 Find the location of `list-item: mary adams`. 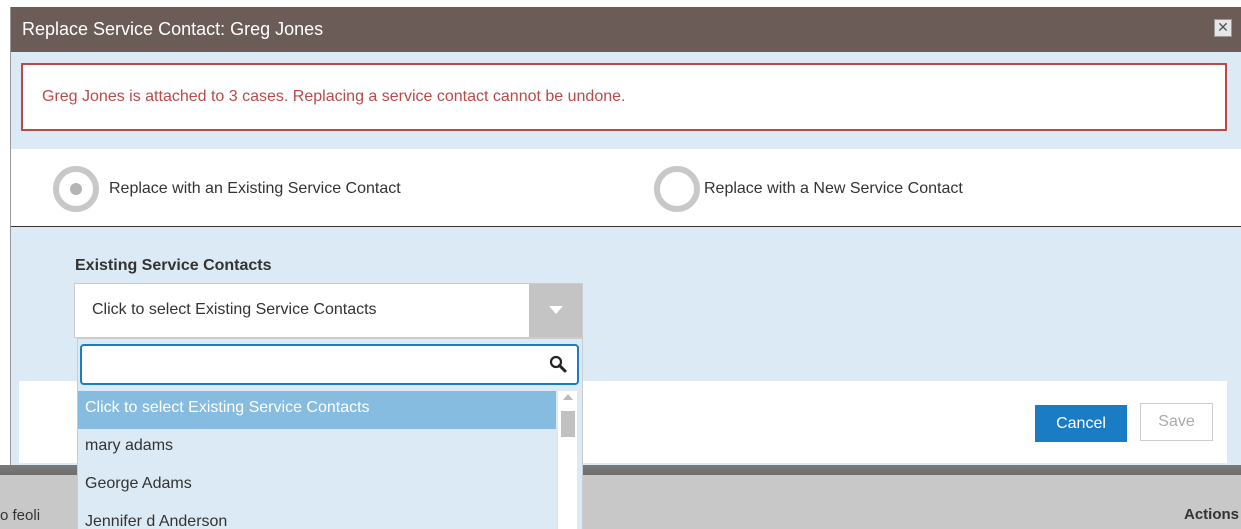

list-item: mary adams is located at coordinates (317, 448).